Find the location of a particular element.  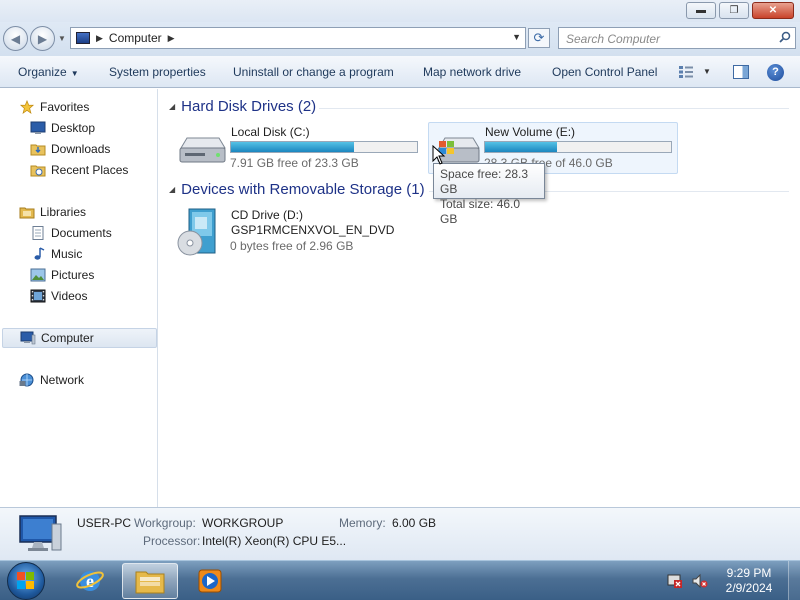

start-button is located at coordinates (26, 581).